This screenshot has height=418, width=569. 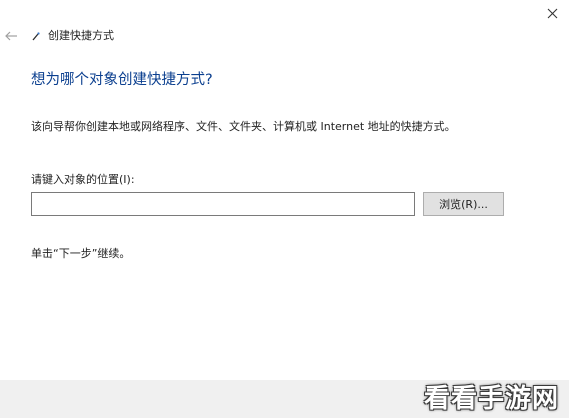 What do you see at coordinates (83, 179) in the screenshot?
I see `location-label: 请键入对象的位置(I):` at bounding box center [83, 179].